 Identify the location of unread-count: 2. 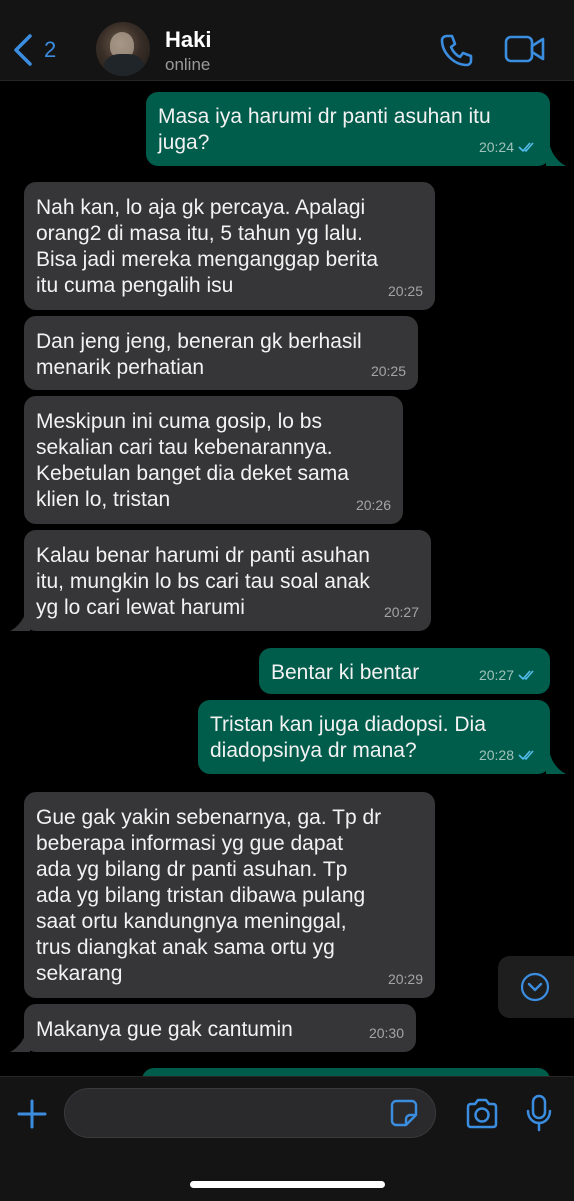
(50, 49).